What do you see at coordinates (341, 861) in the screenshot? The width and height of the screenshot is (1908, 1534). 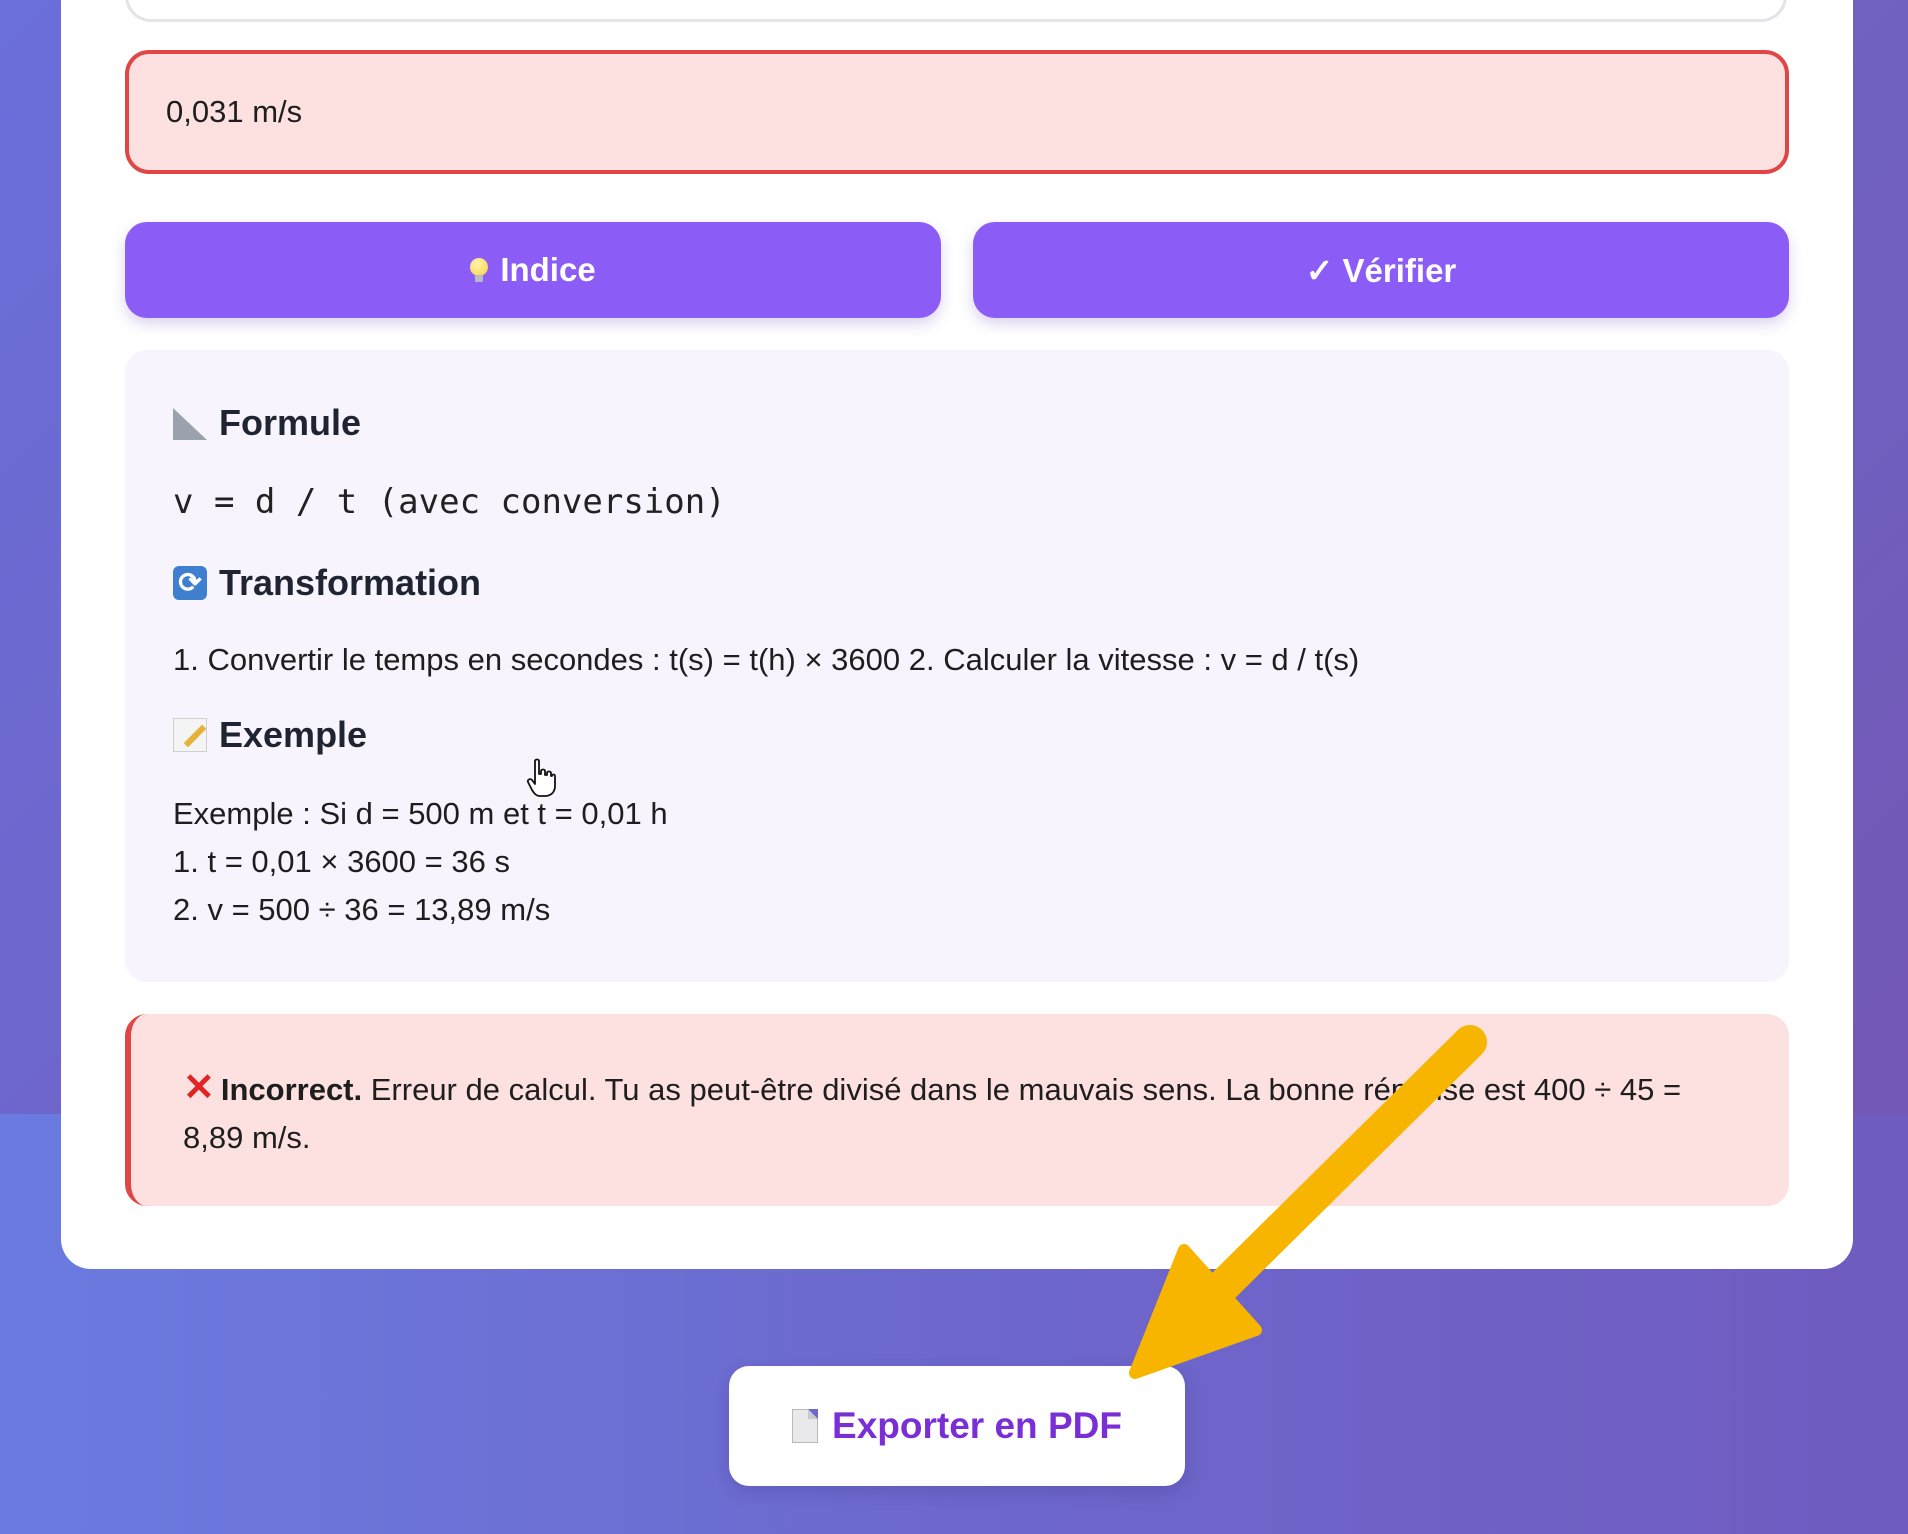 I see `example-line: 1. t = 0,01 × 3600 = 36 s` at bounding box center [341, 861].